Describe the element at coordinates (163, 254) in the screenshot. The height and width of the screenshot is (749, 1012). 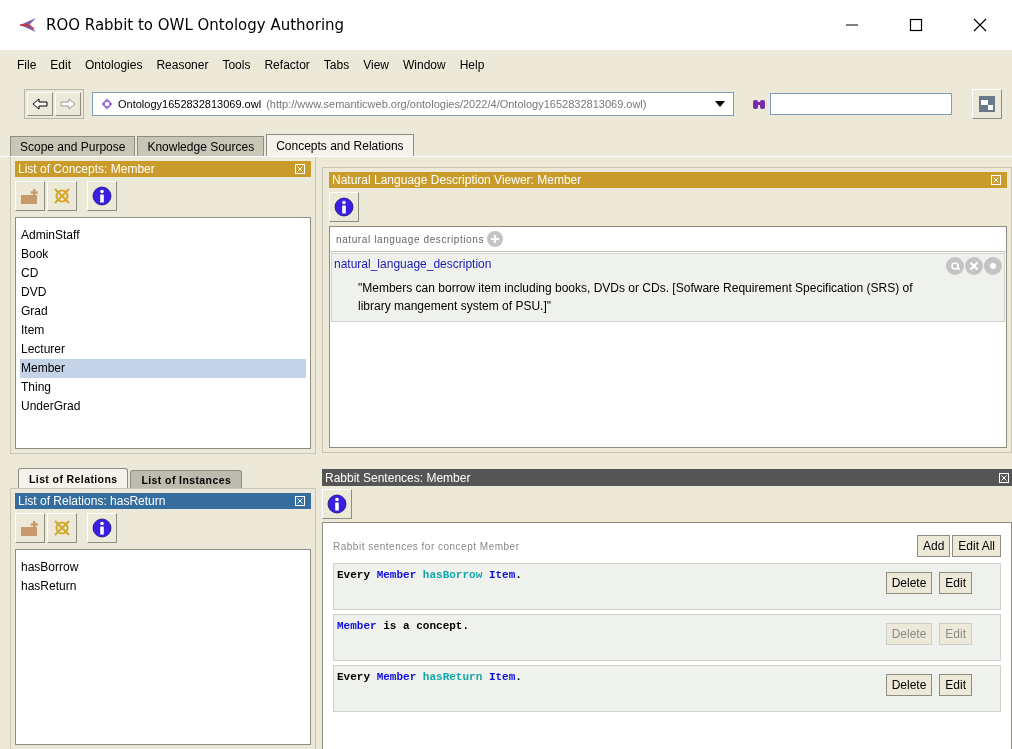
I see `list-item: Book` at that location.